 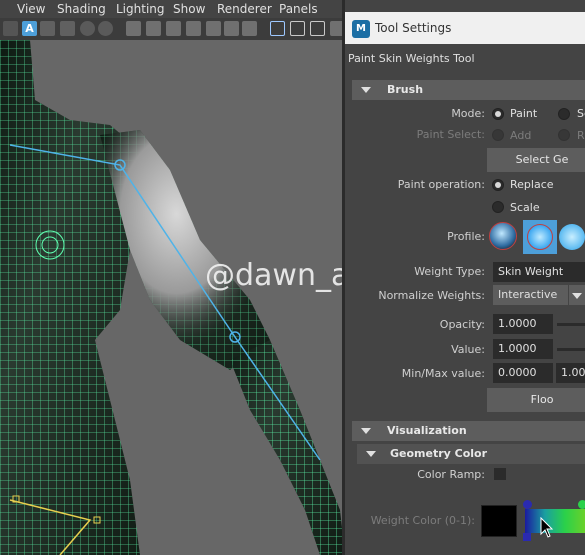 I want to click on brush-section-label: Brush, so click(x=405, y=89).